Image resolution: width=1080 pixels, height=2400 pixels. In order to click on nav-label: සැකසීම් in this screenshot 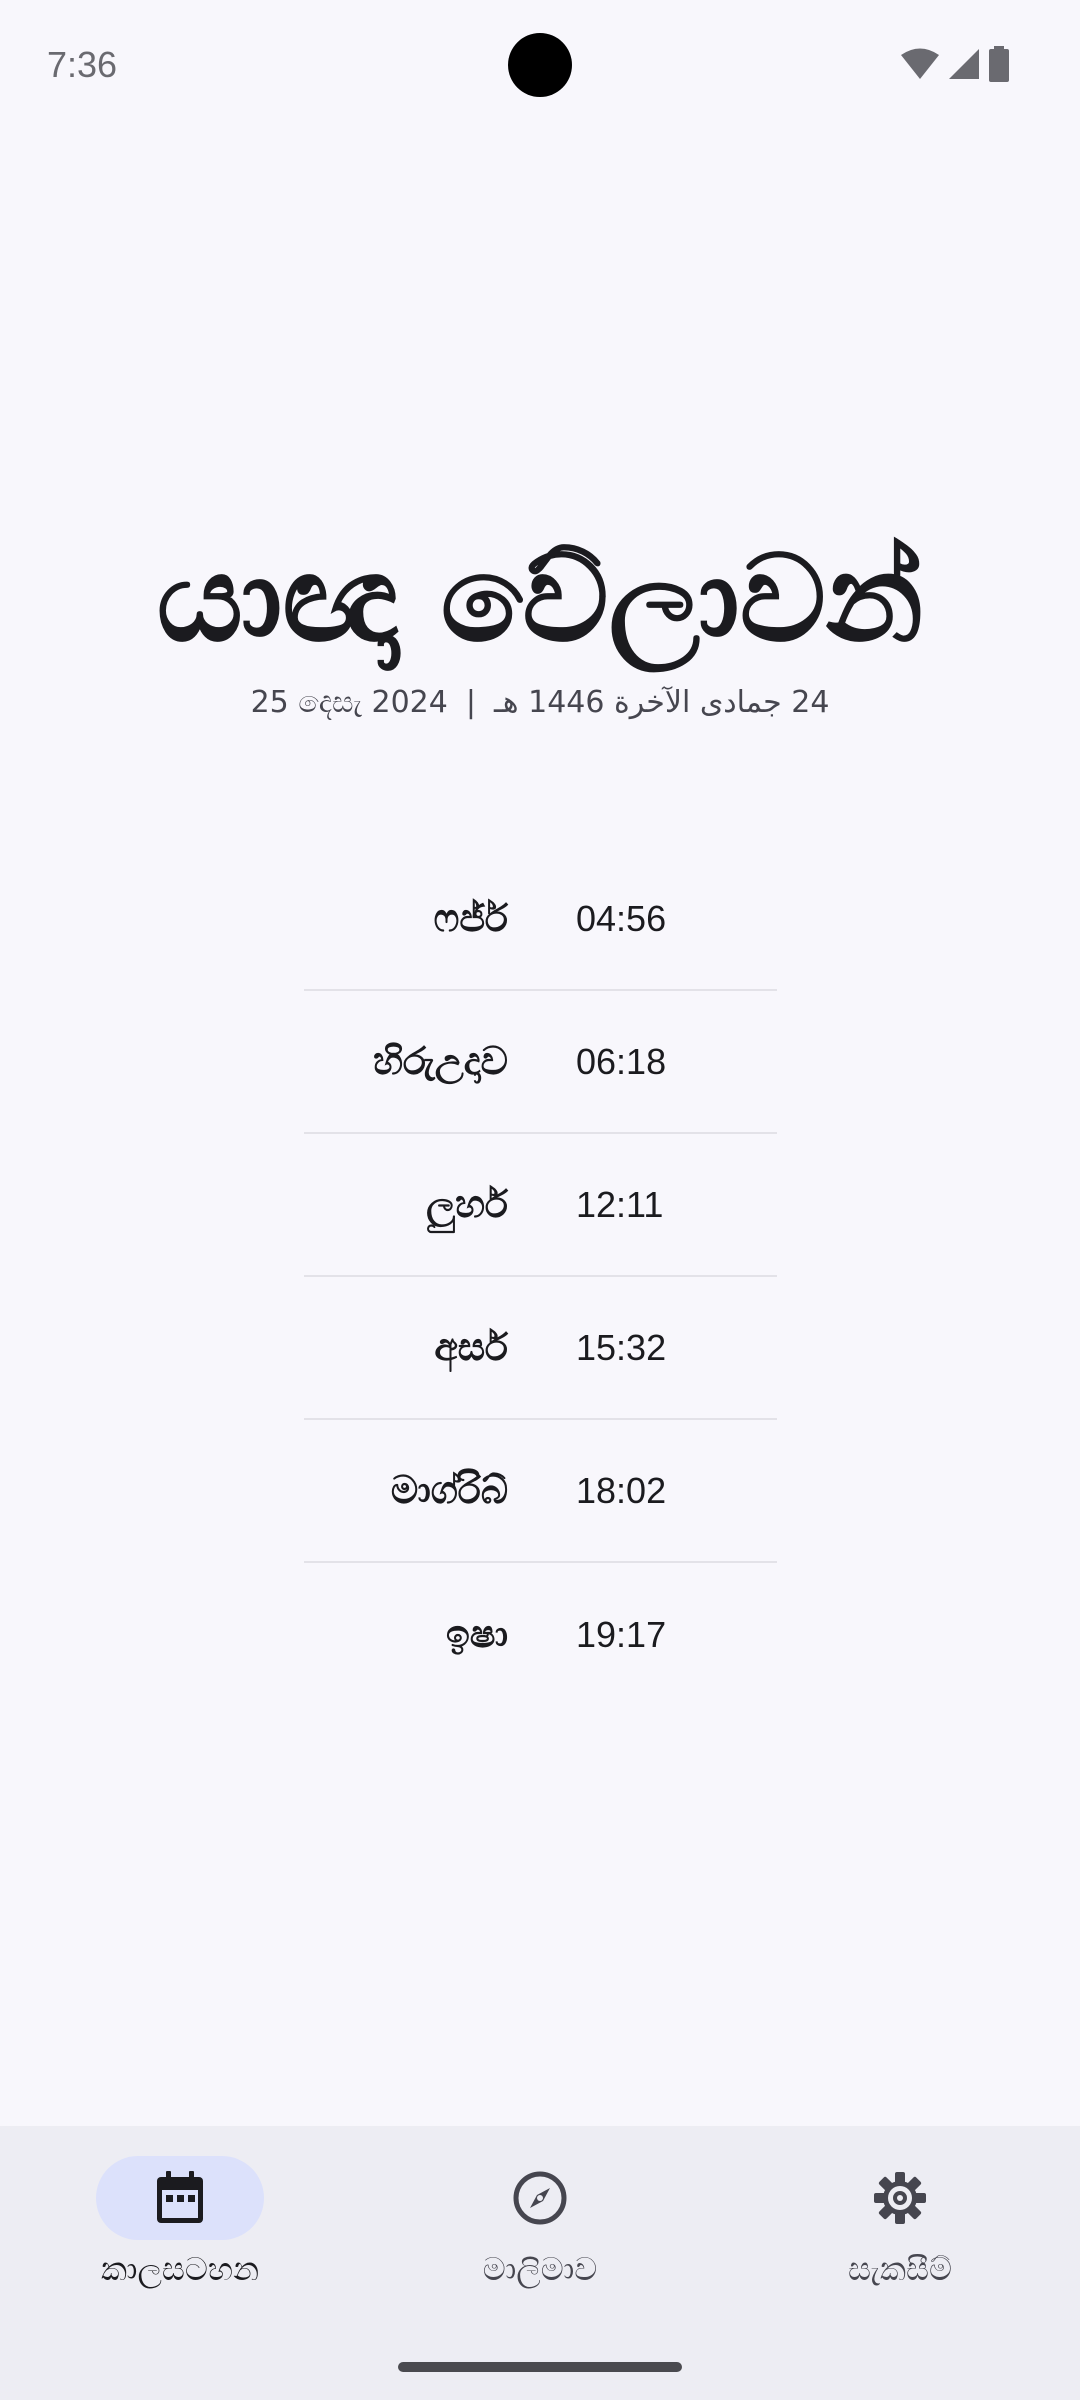, I will do `click(900, 2269)`.